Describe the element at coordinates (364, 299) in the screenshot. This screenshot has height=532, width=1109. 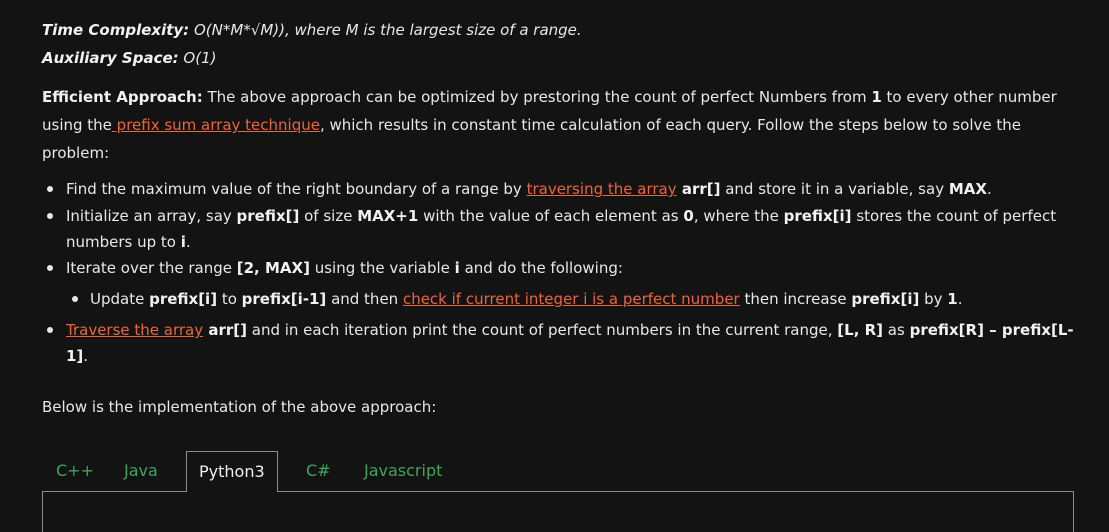
I see `step-text: and then` at that location.